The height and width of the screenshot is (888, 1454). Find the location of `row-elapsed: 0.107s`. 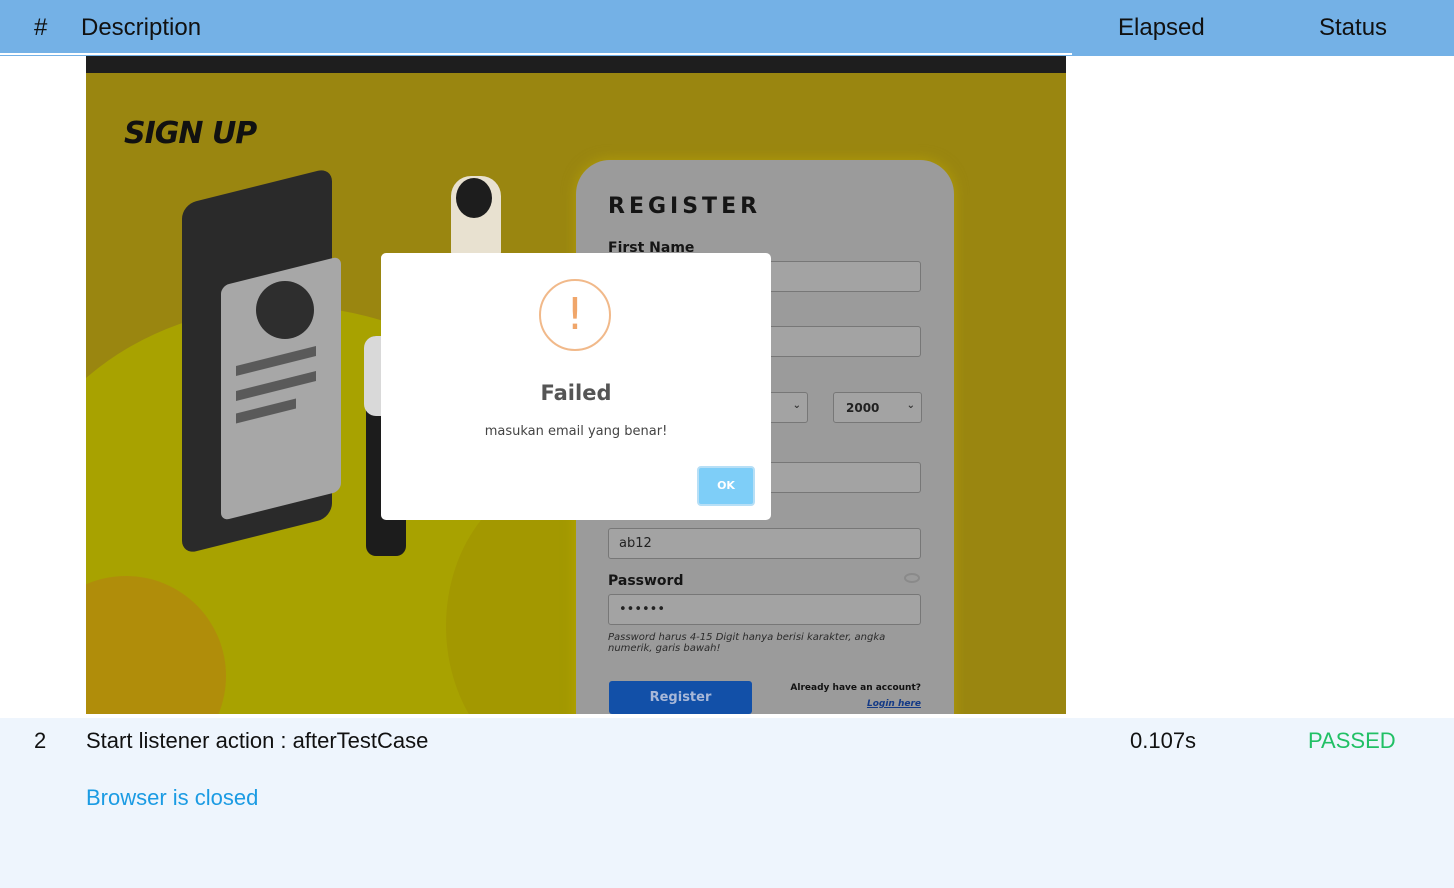

row-elapsed: 0.107s is located at coordinates (1163, 740).